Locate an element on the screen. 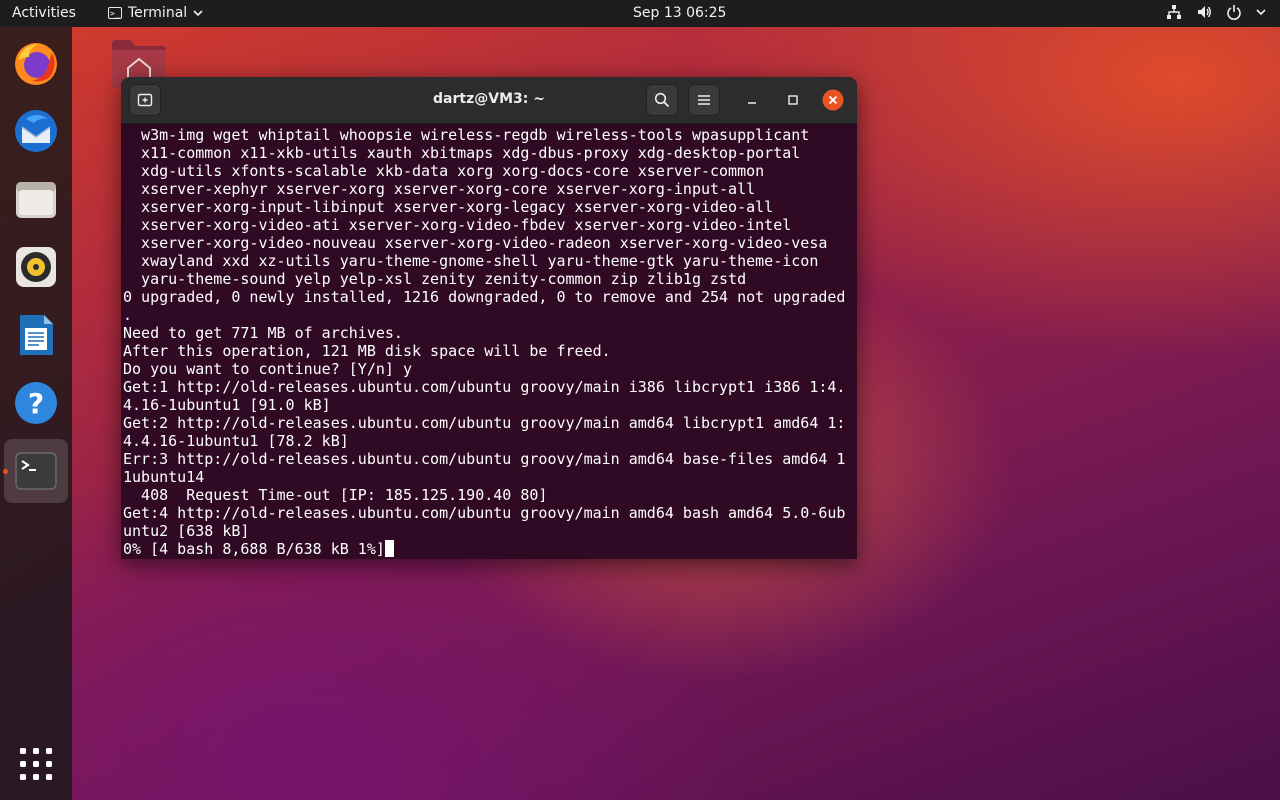 The width and height of the screenshot is (1280, 800). dock-item-rhythmbox is located at coordinates (36, 267).